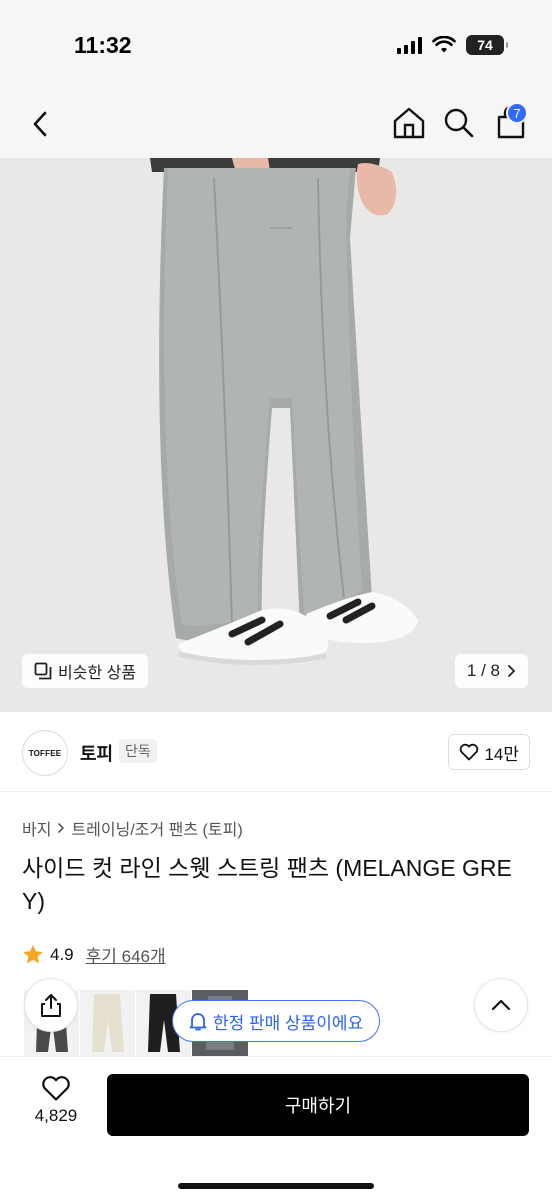 The width and height of the screenshot is (552, 1200). Describe the element at coordinates (483, 670) in the screenshot. I see `pager-text: 1 / 8` at that location.